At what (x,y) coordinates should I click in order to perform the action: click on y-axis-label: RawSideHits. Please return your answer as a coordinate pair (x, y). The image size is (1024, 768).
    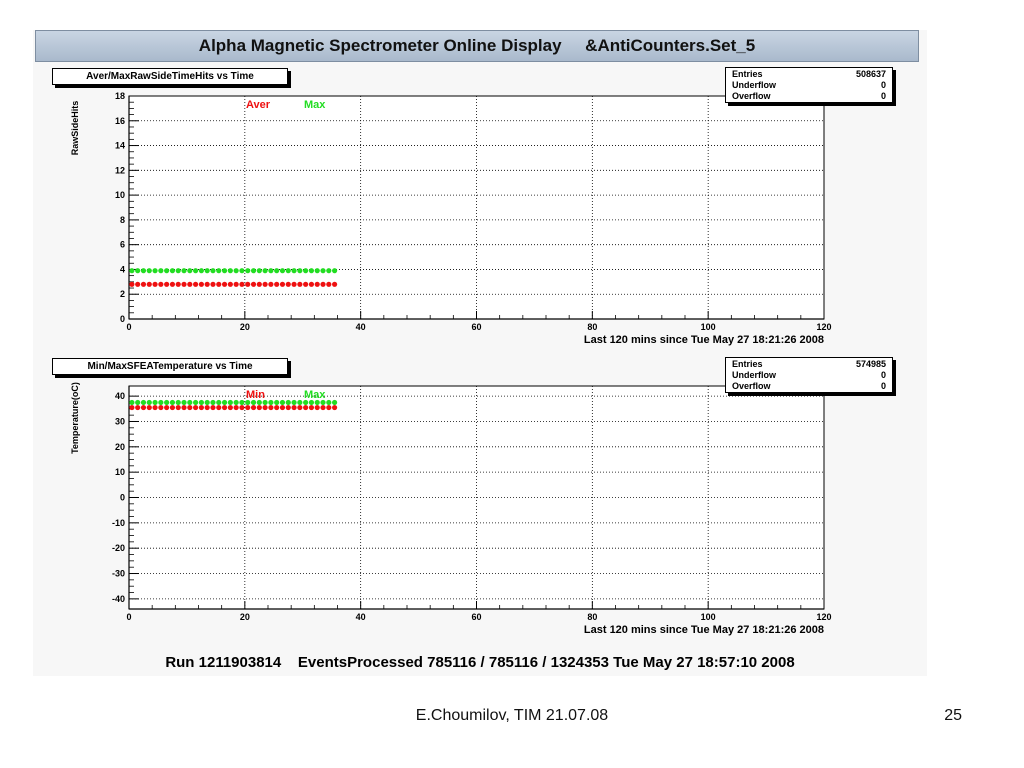
    Looking at the image, I should click on (75, 128).